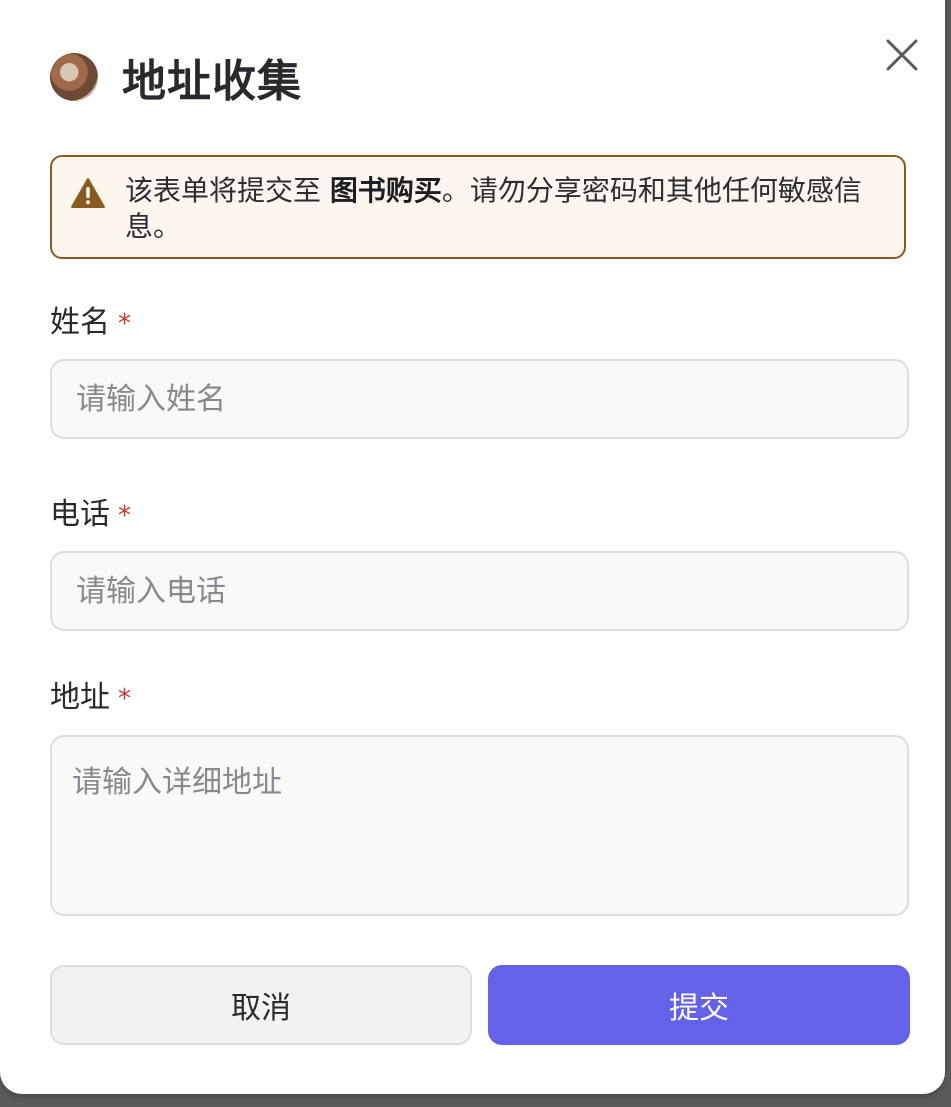 The image size is (951, 1107). I want to click on security-warning-banner: 该表单将提交至 图书购买。请勿分享密码和其他任何敏感信息。, so click(478, 207).